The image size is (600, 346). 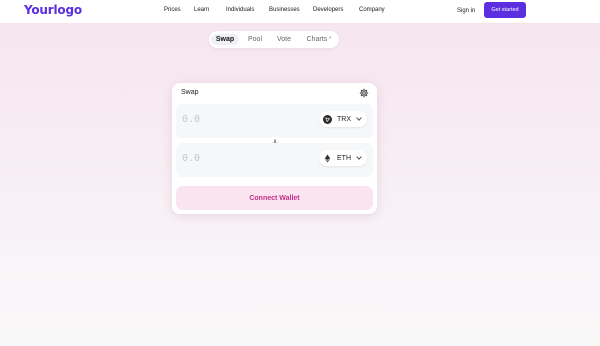 What do you see at coordinates (327, 158) in the screenshot?
I see `eth-token-icon` at bounding box center [327, 158].